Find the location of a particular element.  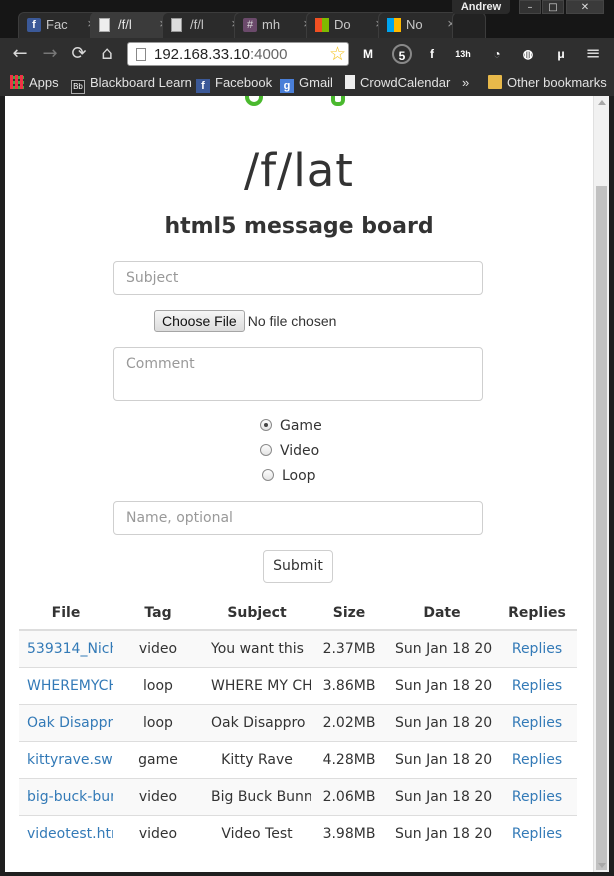

file-link: kittyrave.swf is located at coordinates (70, 760).